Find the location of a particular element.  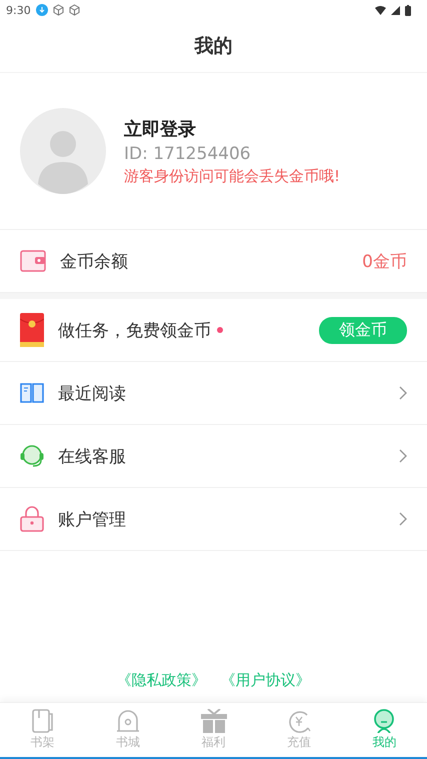

task-label: 做任务，免费领金币 is located at coordinates (134, 331).